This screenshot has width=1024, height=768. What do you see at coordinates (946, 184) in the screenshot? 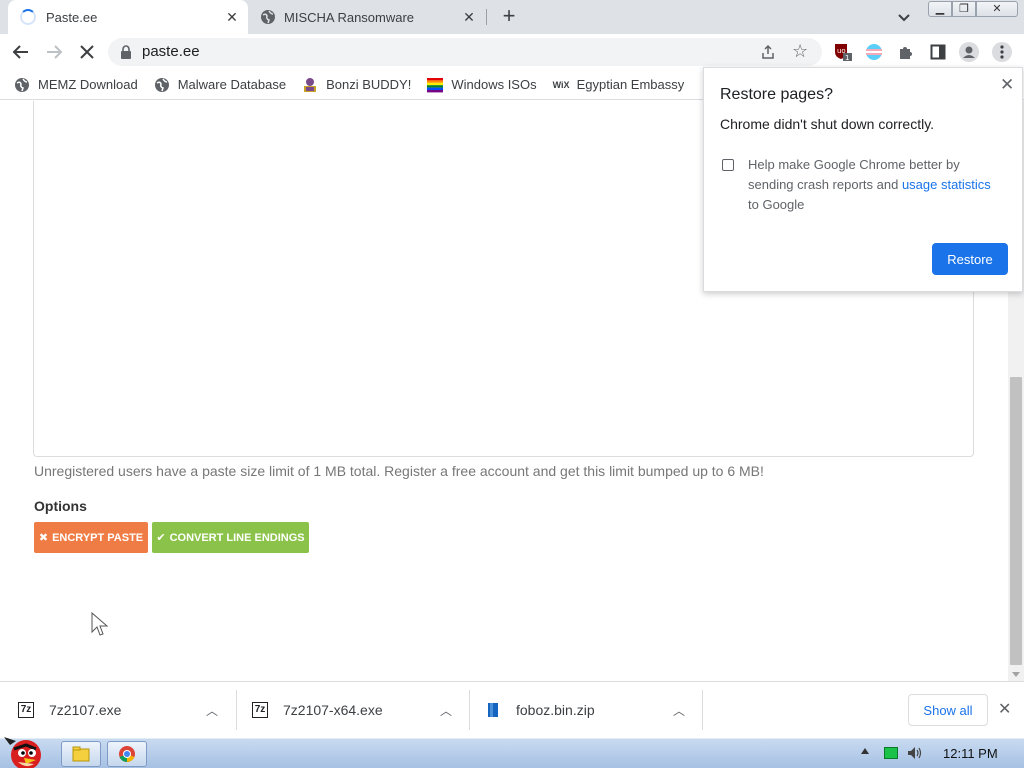
I see `usage-statistics-link: usage statistics` at bounding box center [946, 184].